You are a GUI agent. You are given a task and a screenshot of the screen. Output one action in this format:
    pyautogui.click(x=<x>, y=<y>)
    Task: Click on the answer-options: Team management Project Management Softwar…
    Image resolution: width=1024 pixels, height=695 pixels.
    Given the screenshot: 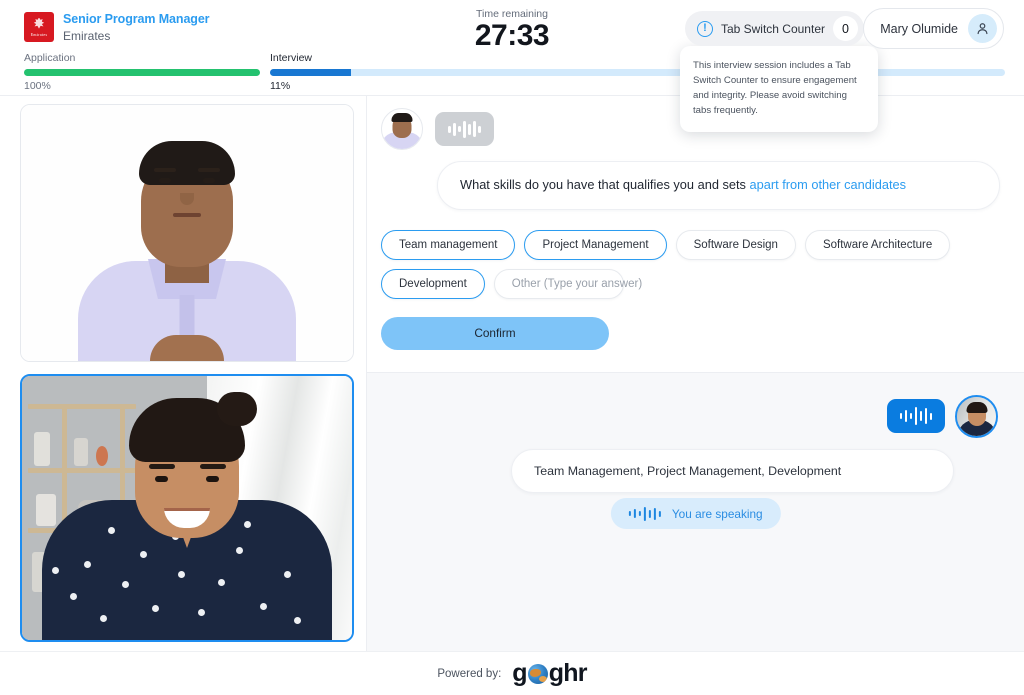 What is the action you would take?
    pyautogui.click(x=690, y=264)
    